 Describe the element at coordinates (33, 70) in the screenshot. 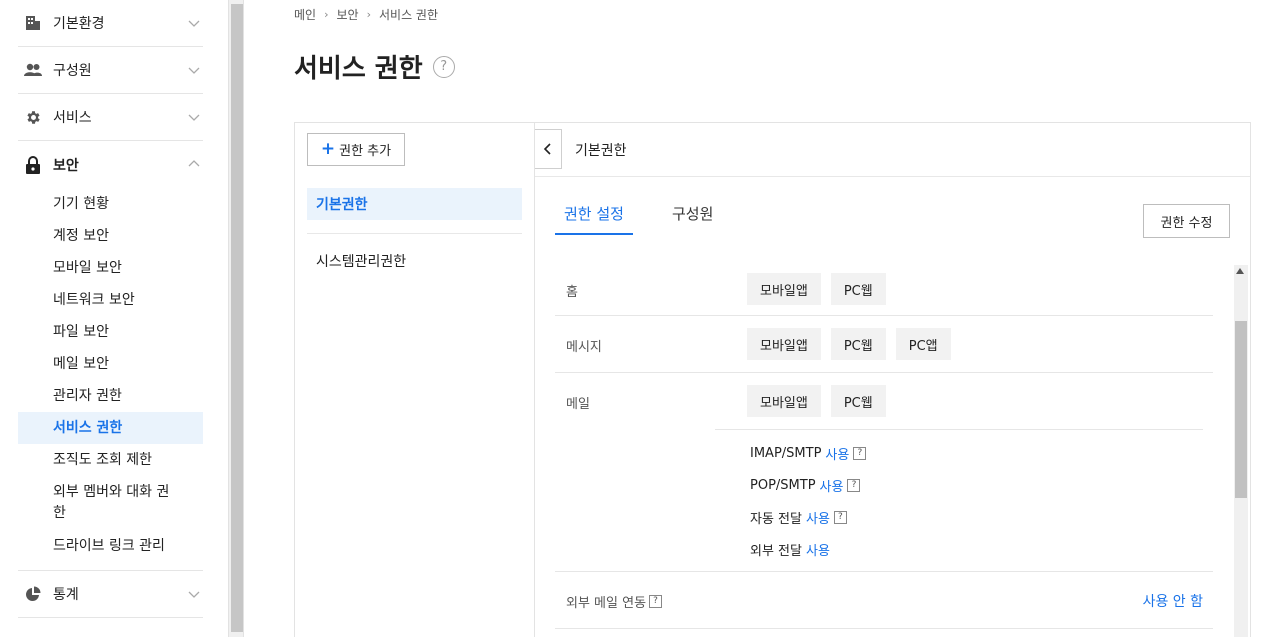

I see `users-icon` at that location.